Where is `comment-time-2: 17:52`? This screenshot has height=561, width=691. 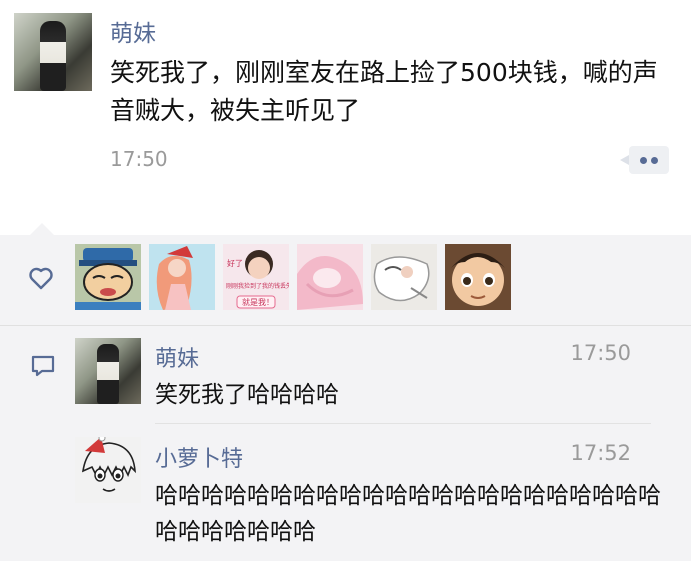 comment-time-2: 17:52 is located at coordinates (600, 453).